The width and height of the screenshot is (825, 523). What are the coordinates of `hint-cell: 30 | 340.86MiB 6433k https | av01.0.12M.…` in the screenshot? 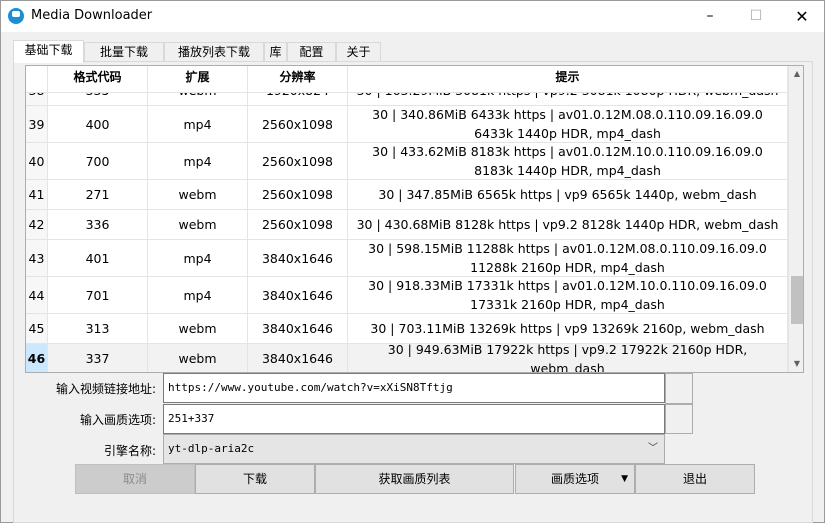 It's located at (568, 124).